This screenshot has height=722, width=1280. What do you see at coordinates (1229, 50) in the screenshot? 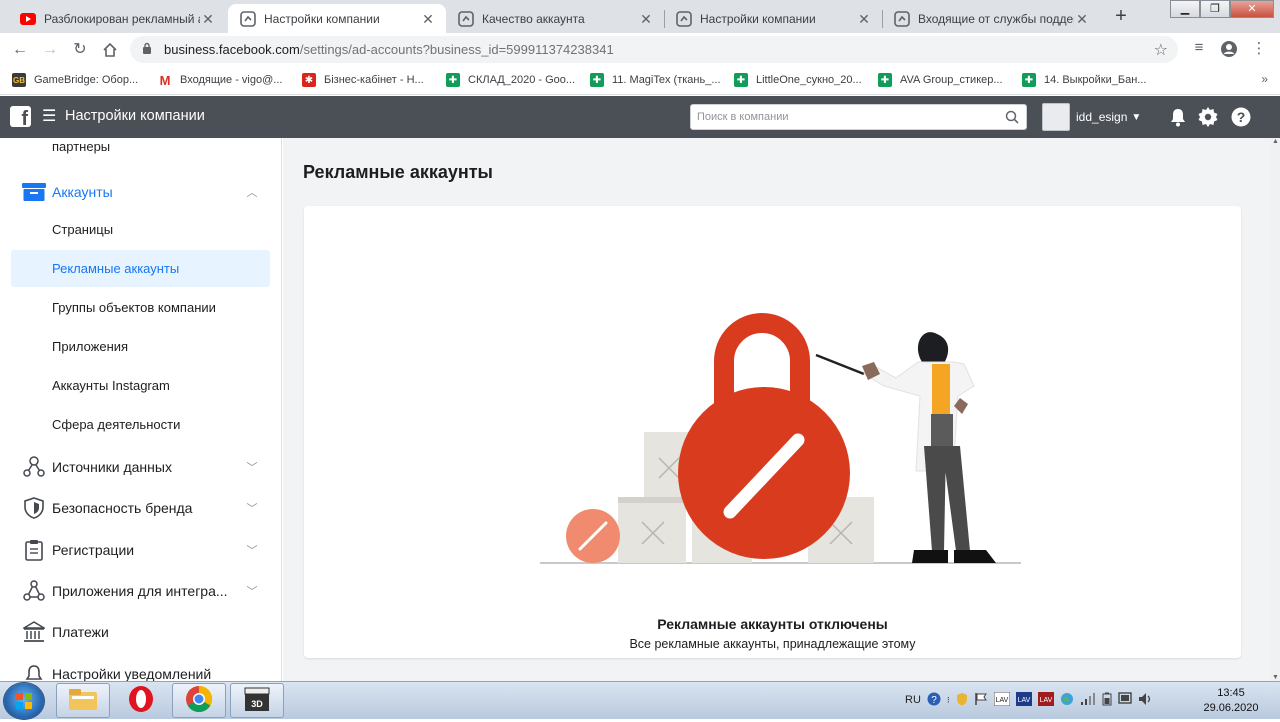
I see `profile-icon` at bounding box center [1229, 50].